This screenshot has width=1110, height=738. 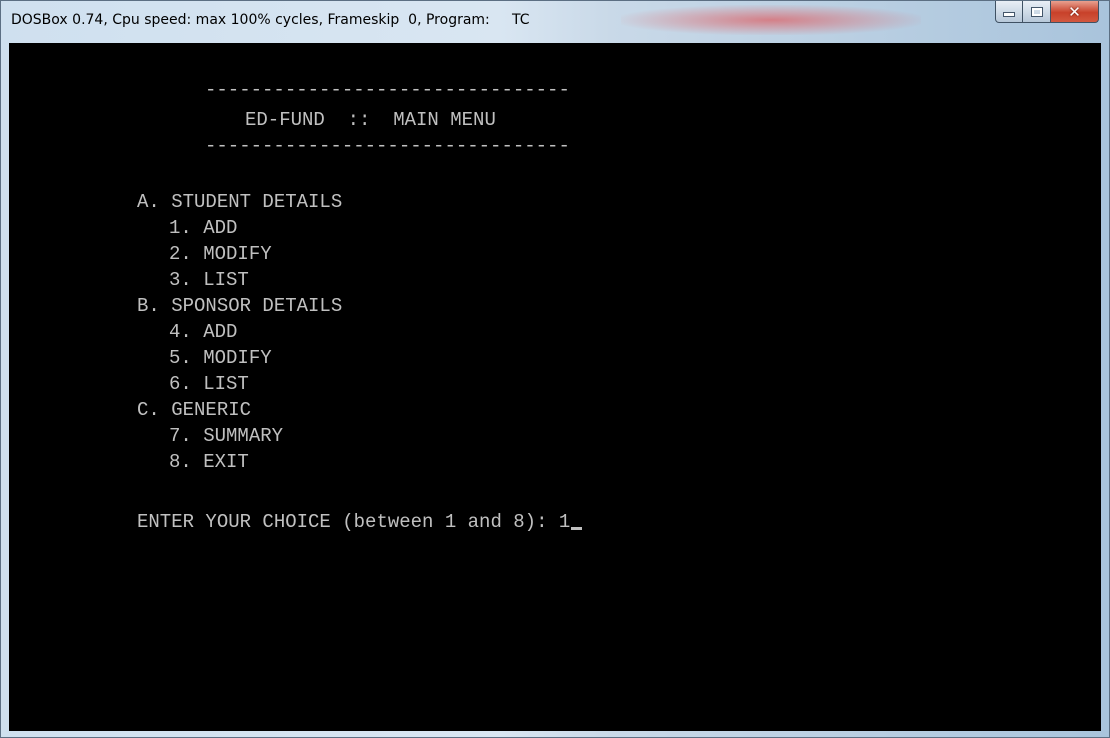 I want to click on menu-item-5: 5. MODIFY, so click(x=220, y=358).